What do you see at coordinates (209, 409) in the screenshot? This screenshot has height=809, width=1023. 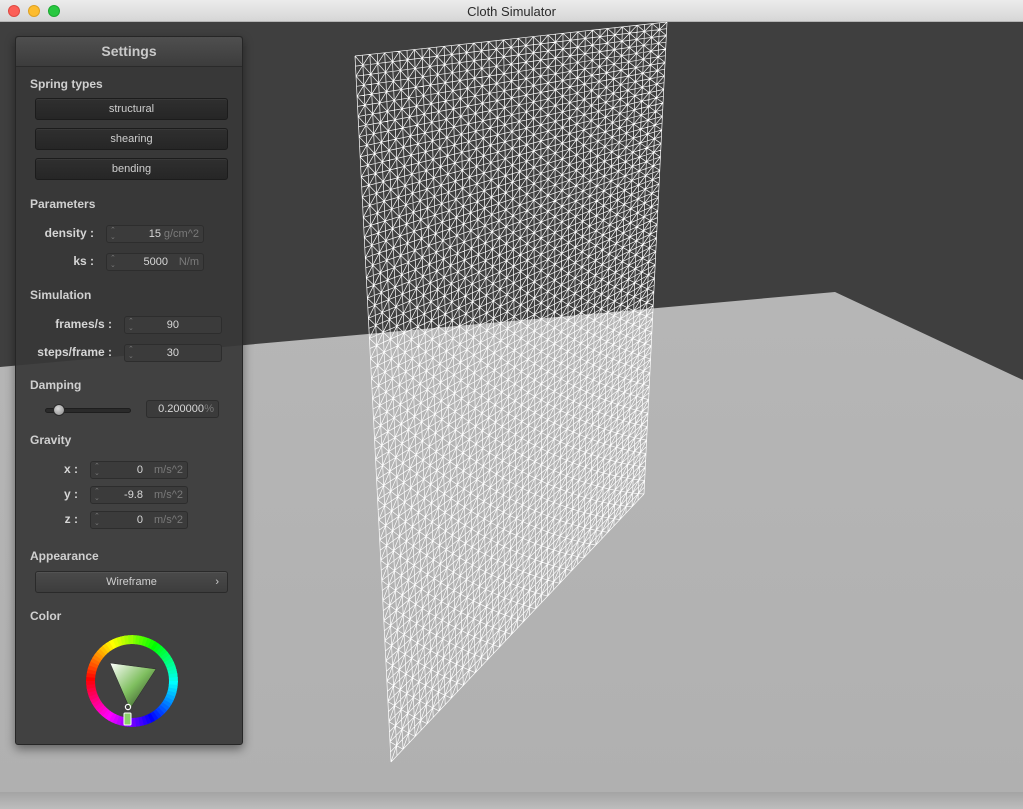 I see `damping-unit: %` at bounding box center [209, 409].